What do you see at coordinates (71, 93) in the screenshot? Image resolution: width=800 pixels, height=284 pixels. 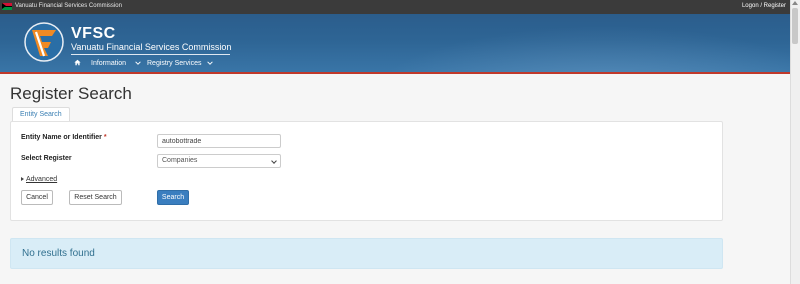 I see `page-title: Register Search` at bounding box center [71, 93].